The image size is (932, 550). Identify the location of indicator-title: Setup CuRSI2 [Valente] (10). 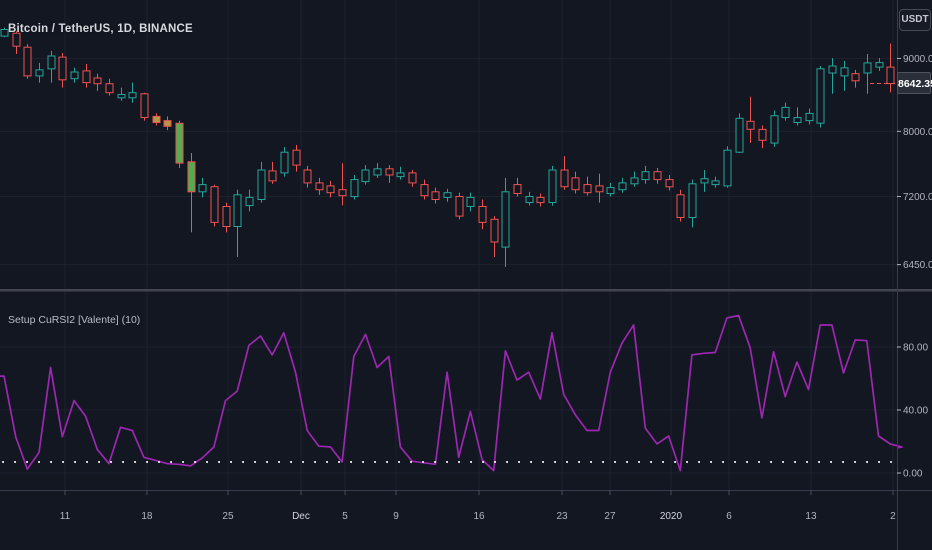
(74, 320).